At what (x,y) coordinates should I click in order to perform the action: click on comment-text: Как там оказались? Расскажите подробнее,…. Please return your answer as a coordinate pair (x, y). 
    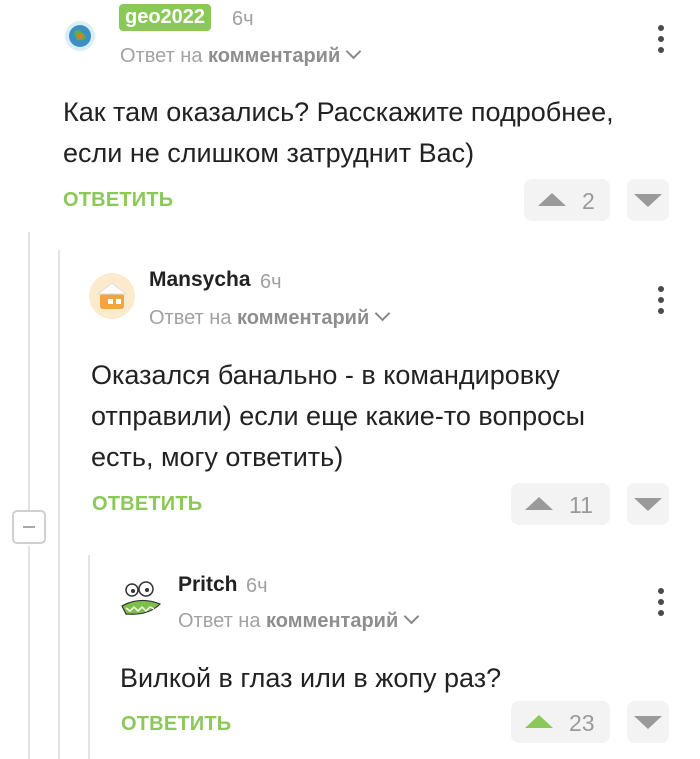
    Looking at the image, I should click on (338, 133).